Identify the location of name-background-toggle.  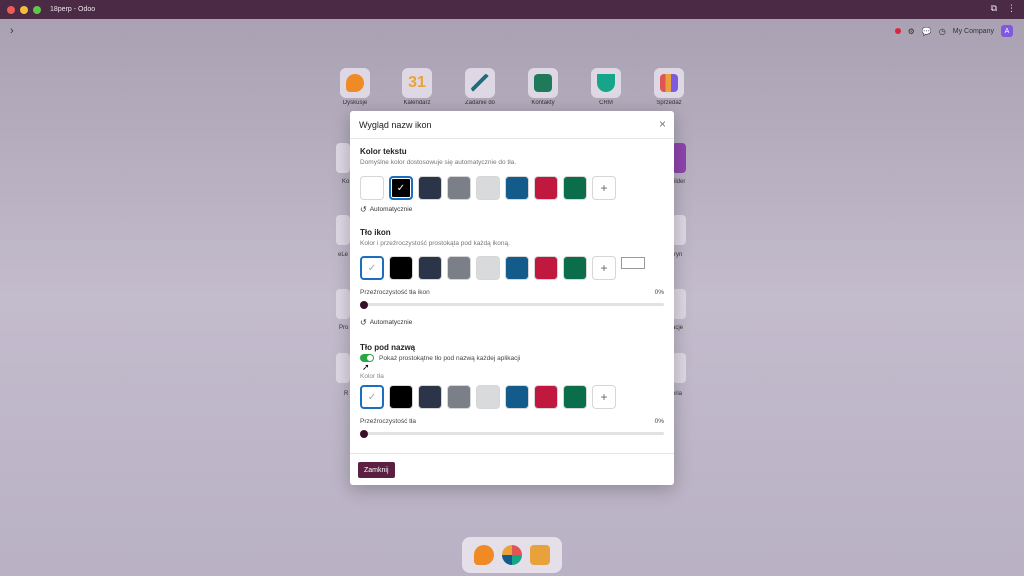
(367, 358).